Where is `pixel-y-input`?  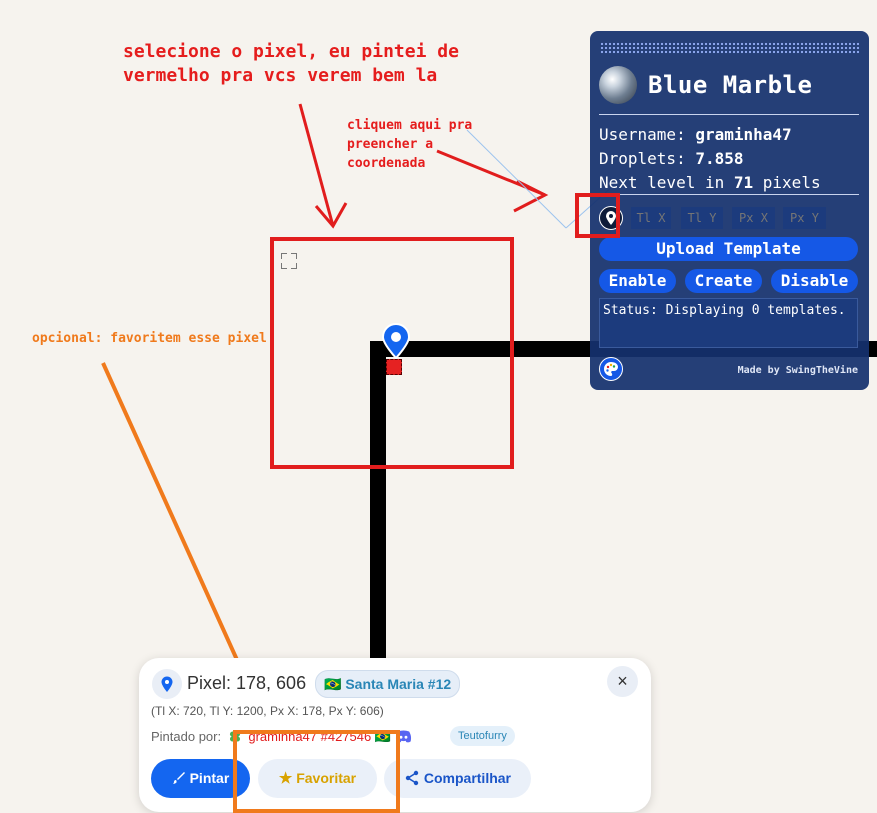 pixel-y-input is located at coordinates (804, 218).